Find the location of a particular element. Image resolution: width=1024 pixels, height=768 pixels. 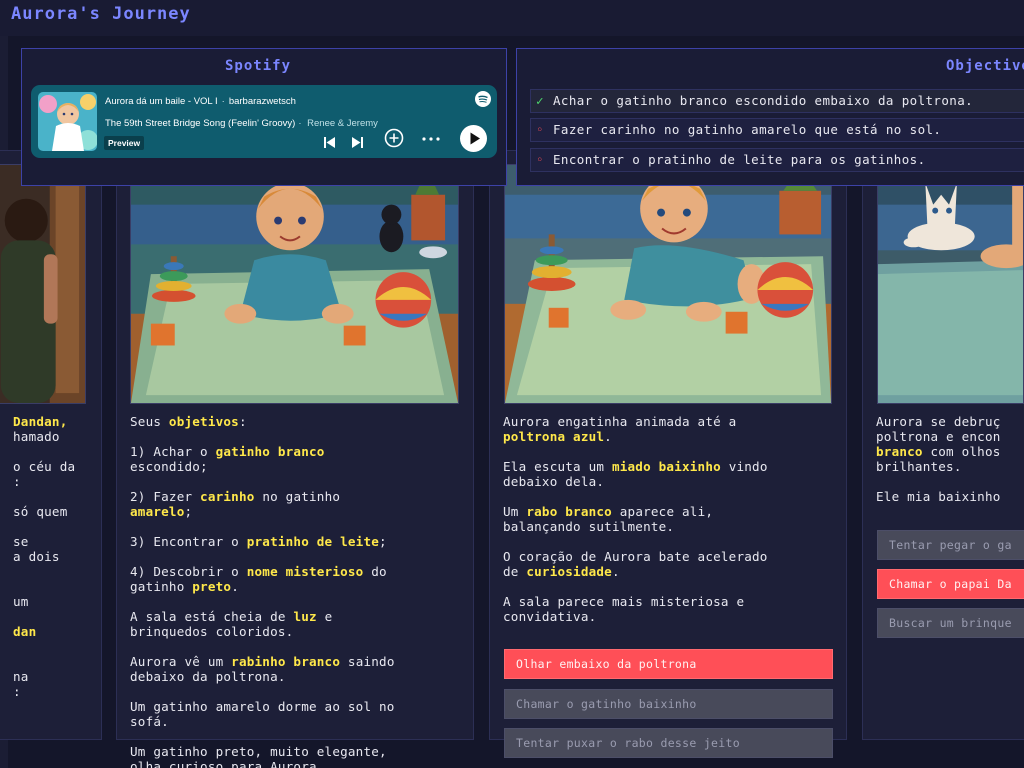

preview-badge: Preview is located at coordinates (124, 143).